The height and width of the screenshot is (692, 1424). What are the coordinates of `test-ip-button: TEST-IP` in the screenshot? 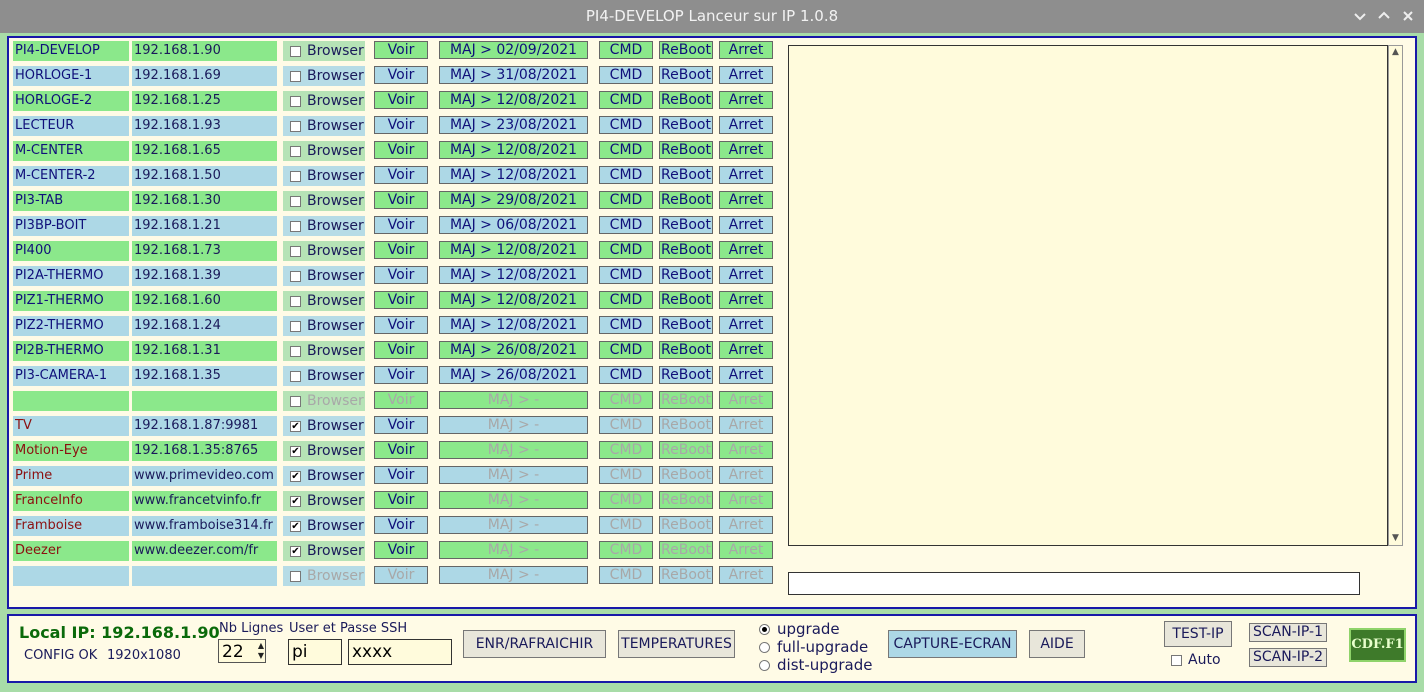 It's located at (1198, 634).